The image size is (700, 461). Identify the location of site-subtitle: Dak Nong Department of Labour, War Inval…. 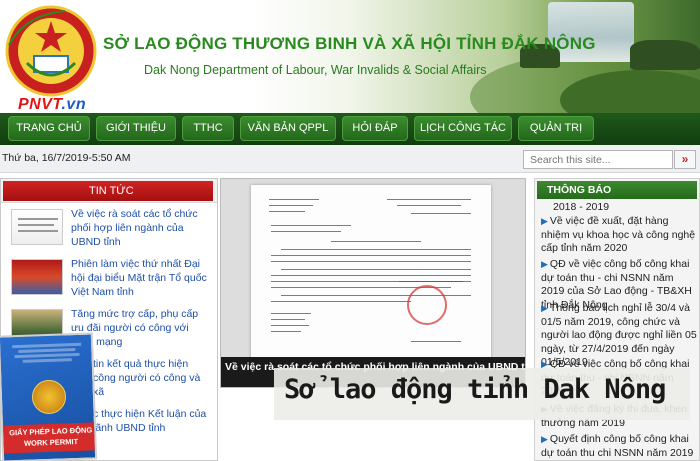
(315, 70).